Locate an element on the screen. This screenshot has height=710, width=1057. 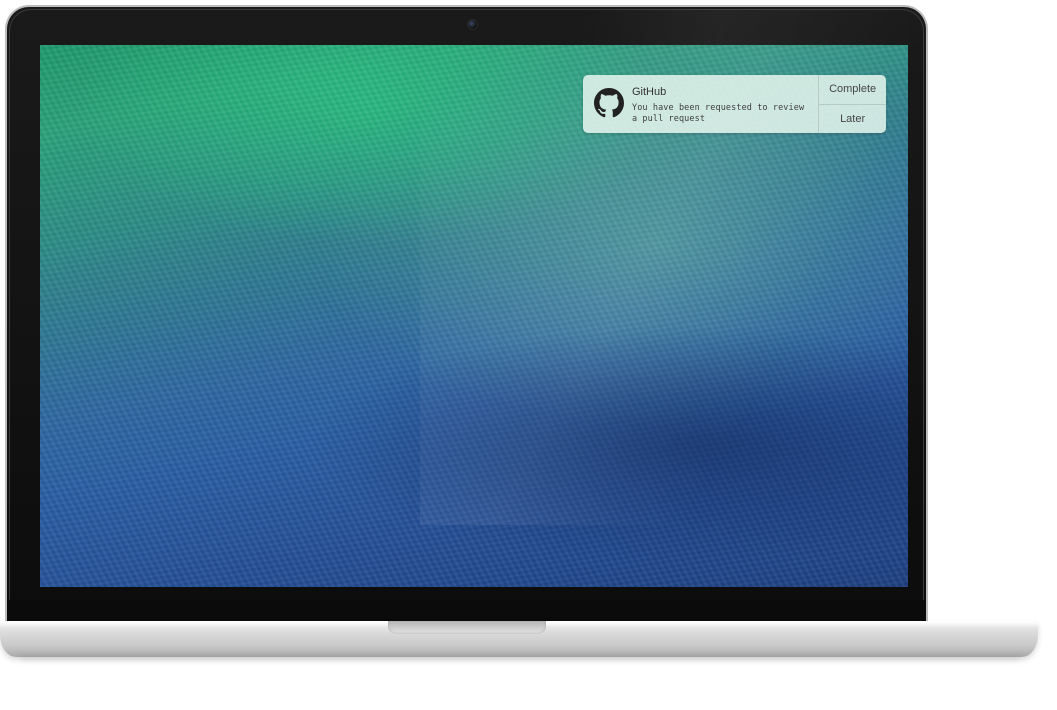
notification-title: GitHub is located at coordinates (649, 92).